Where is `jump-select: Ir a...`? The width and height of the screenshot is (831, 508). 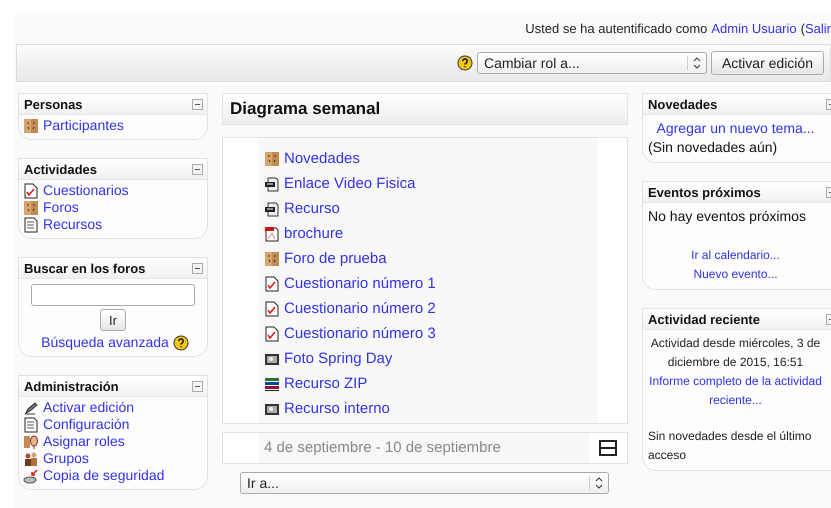
jump-select: Ir a... is located at coordinates (424, 483).